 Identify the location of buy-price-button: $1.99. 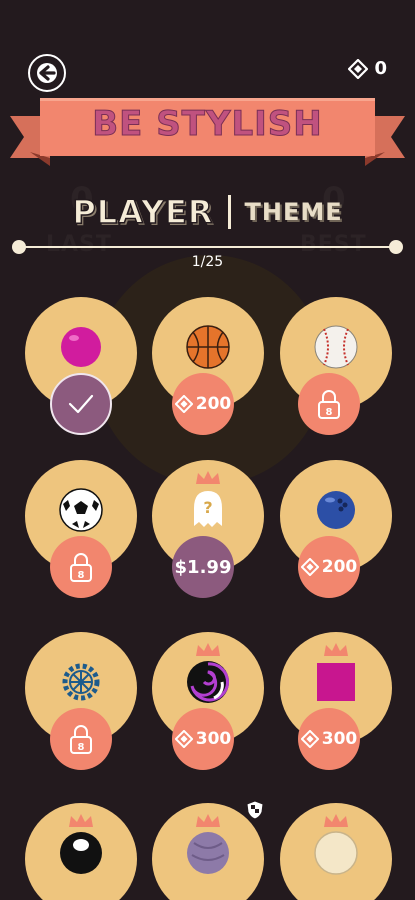
(203, 567).